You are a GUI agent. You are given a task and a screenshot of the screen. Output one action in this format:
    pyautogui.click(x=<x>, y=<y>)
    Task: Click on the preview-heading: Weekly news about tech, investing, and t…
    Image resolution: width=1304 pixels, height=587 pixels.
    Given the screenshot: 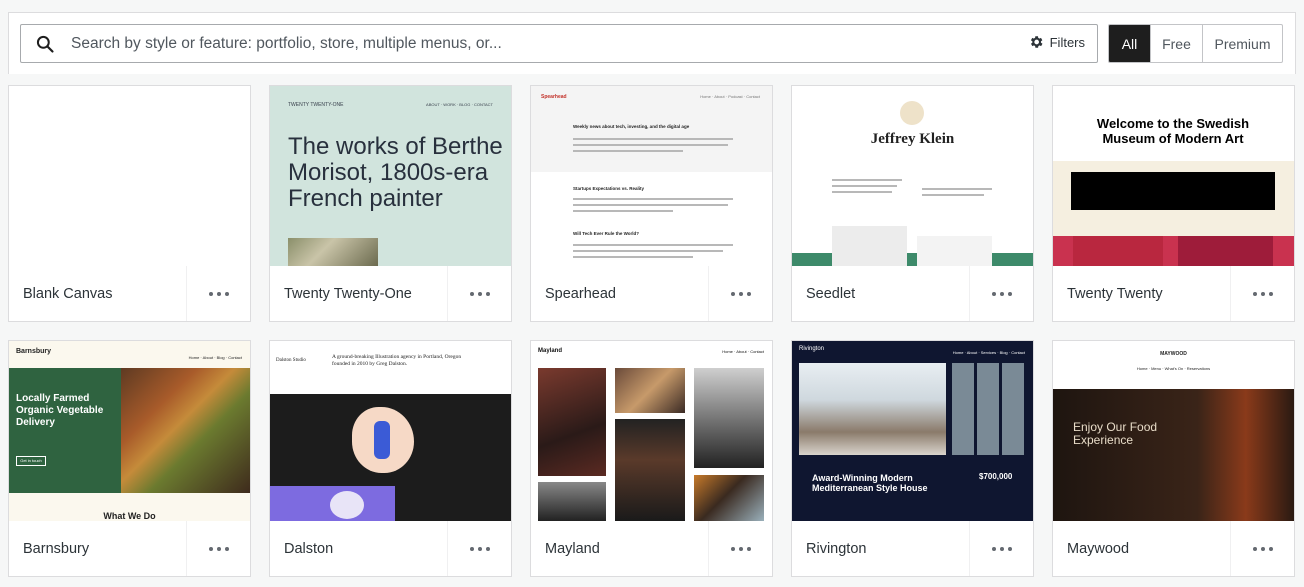 What is the action you would take?
    pyautogui.click(x=631, y=126)
    